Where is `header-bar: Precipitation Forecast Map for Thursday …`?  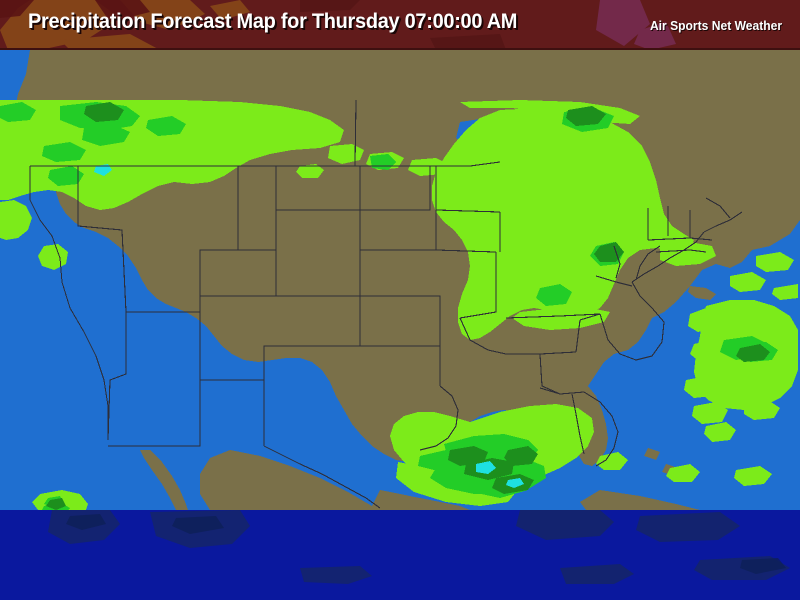
header-bar: Precipitation Forecast Map for Thursday … is located at coordinates (400, 25).